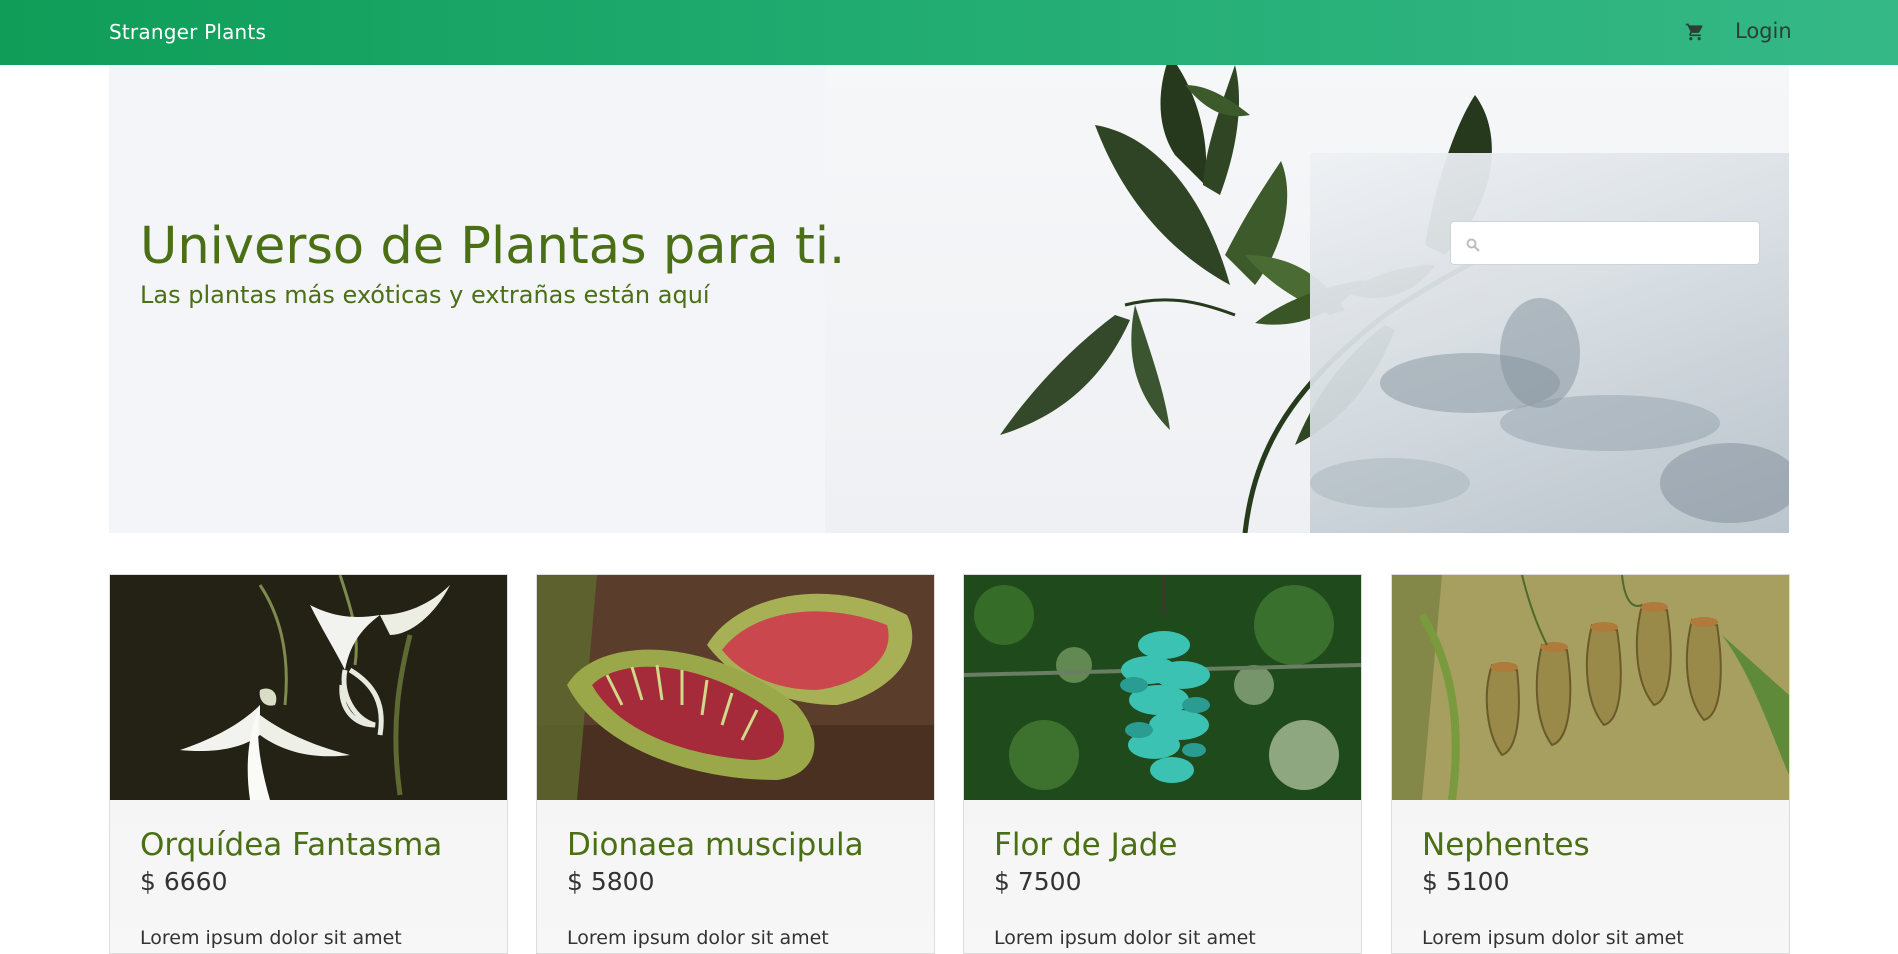 The height and width of the screenshot is (954, 1898). Describe the element at coordinates (1506, 845) in the screenshot. I see `product-name: Nephentes` at that location.